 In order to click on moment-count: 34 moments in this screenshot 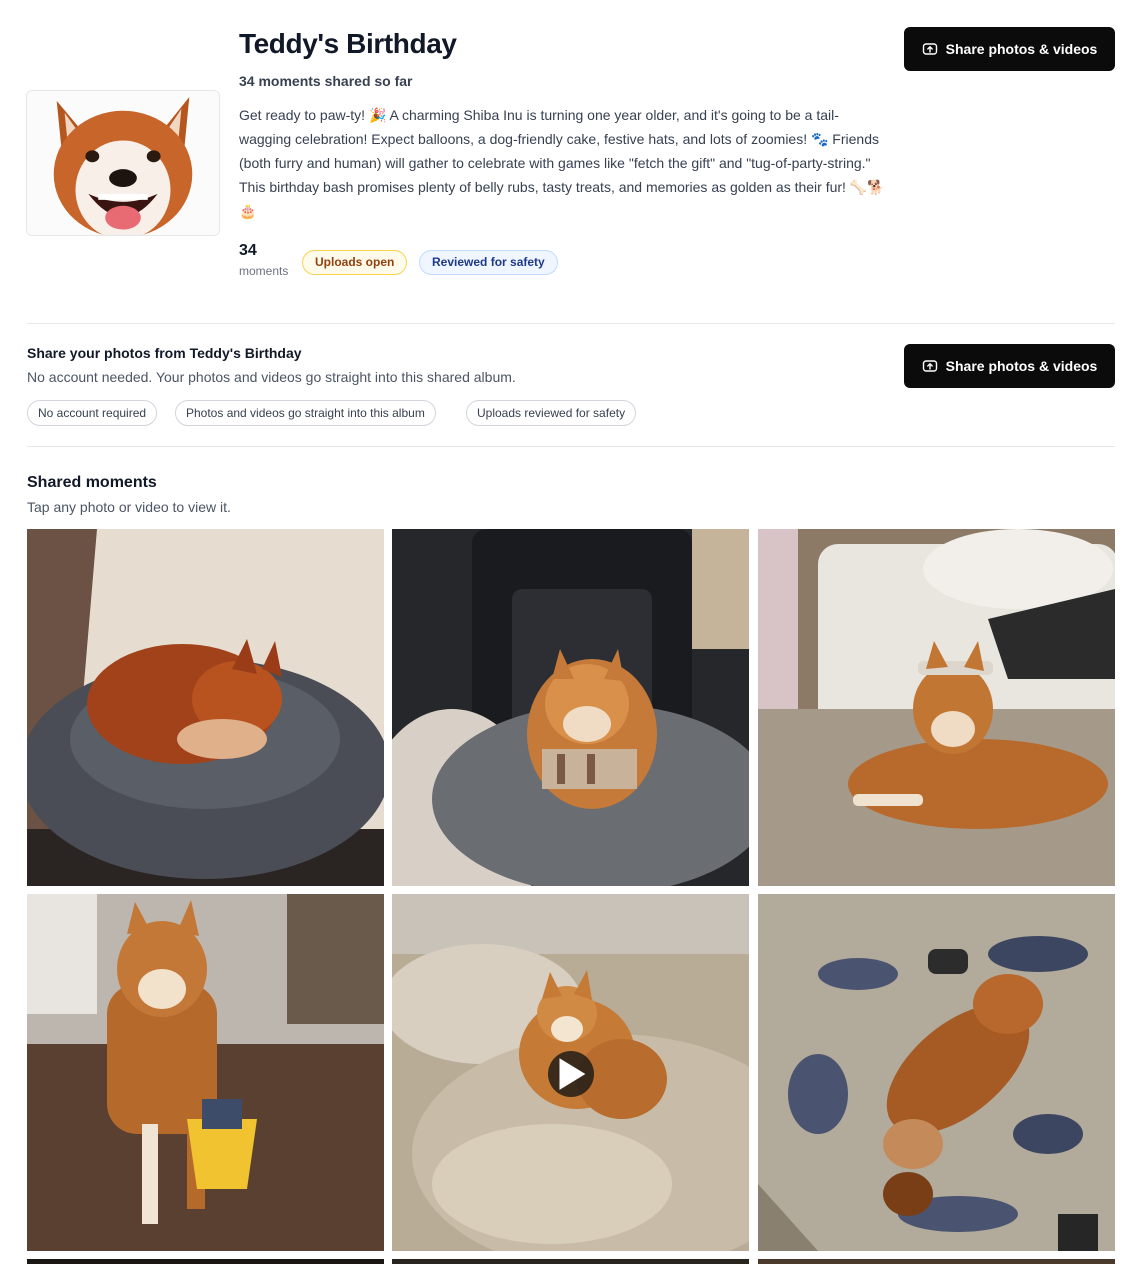, I will do `click(263, 260)`.